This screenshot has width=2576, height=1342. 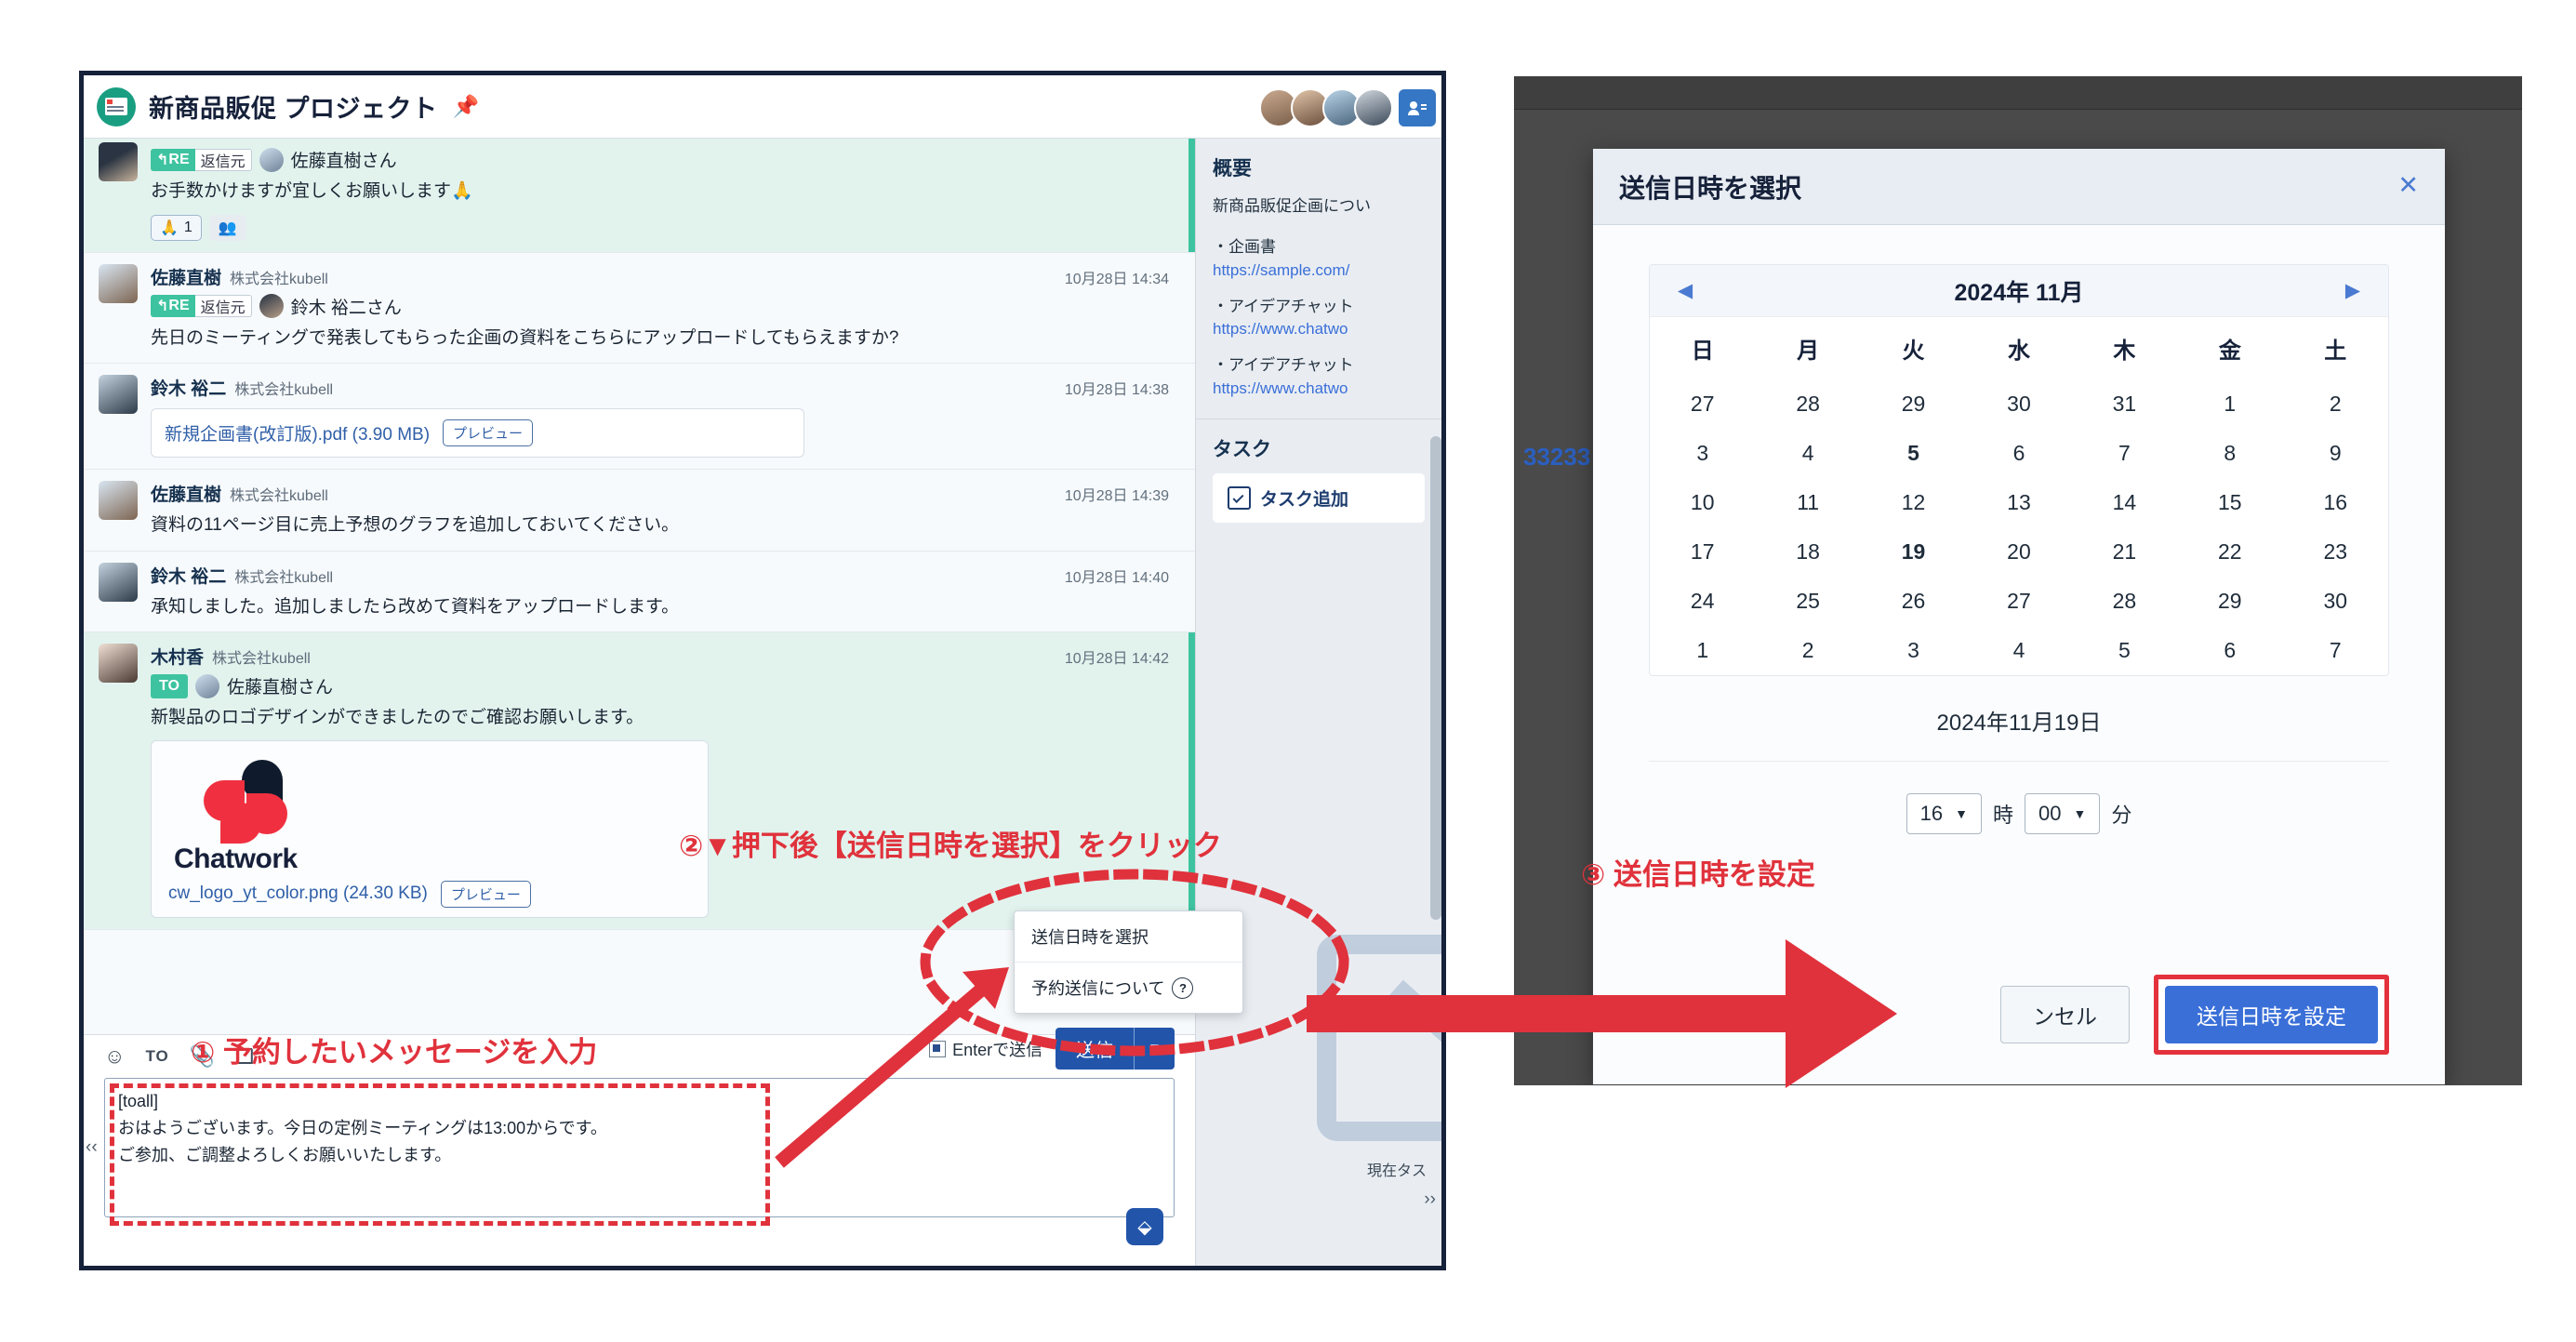 I want to click on reaction-chip: 🙏 1, so click(x=176, y=227).